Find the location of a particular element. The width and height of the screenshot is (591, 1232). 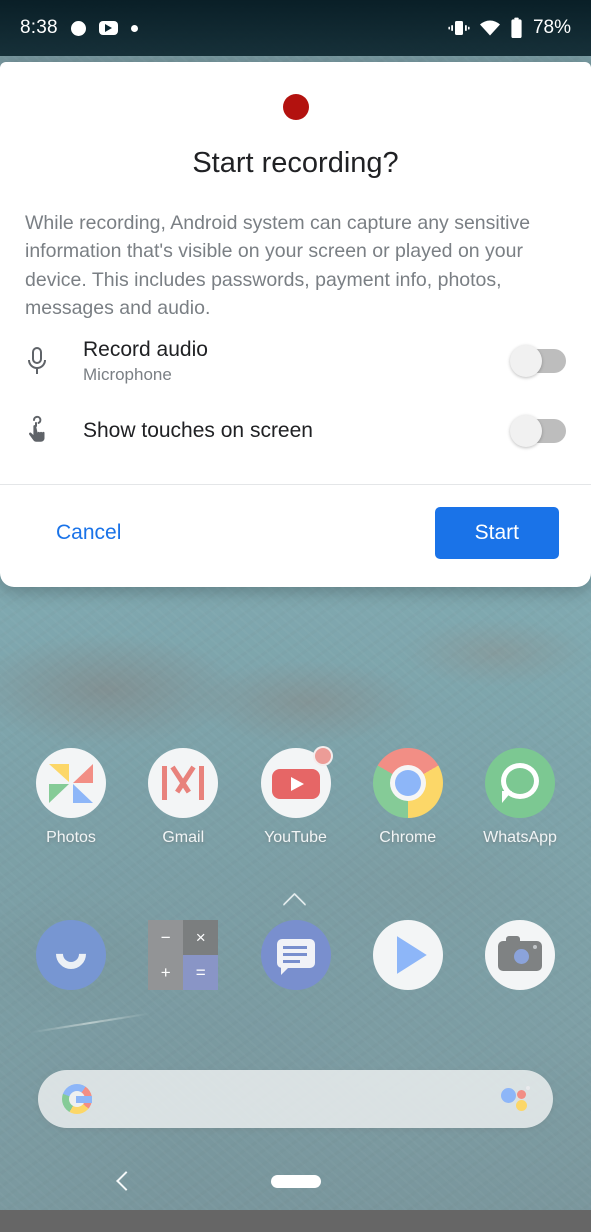

record-audio-toggle is located at coordinates (538, 361).